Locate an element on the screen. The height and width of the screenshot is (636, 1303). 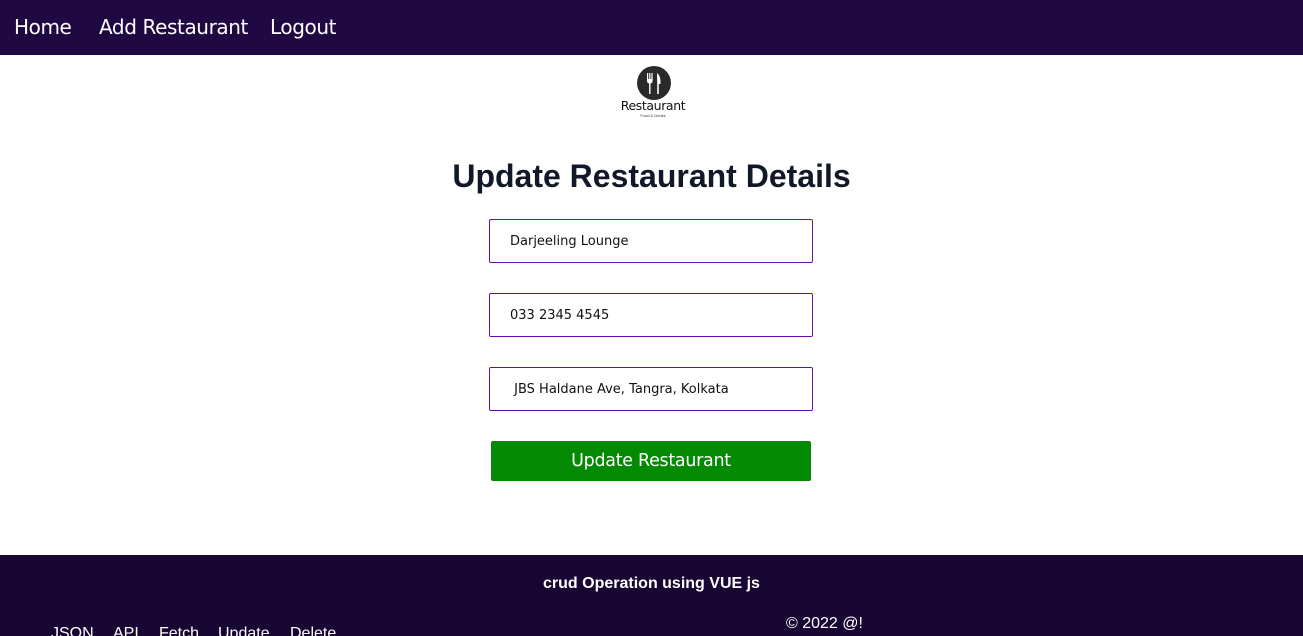
footer-link-json: JSON is located at coordinates (72, 630).